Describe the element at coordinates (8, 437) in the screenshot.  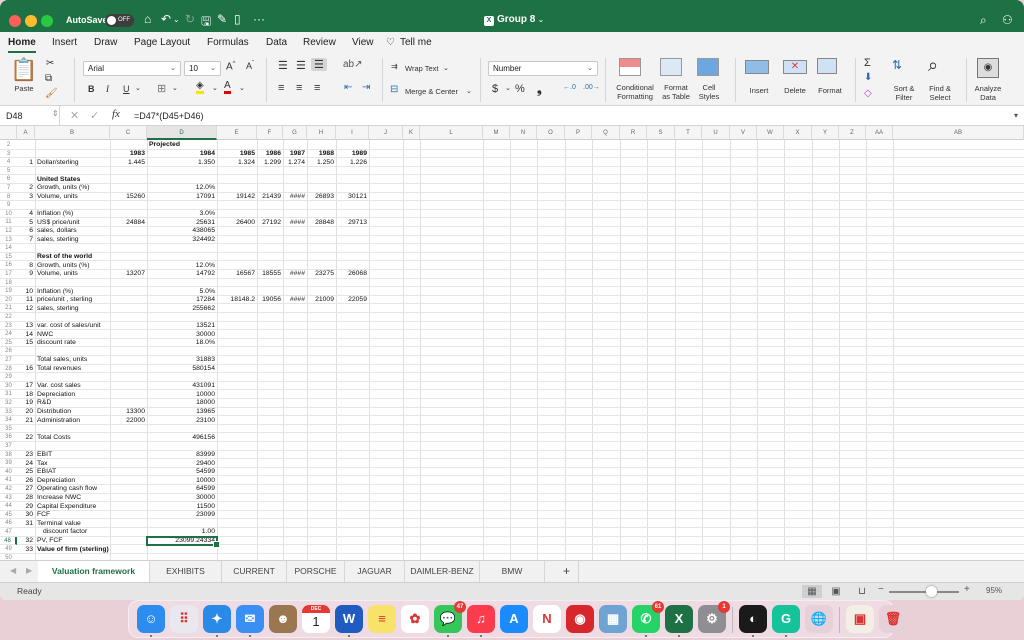
I see `row-header-36: 36` at that location.